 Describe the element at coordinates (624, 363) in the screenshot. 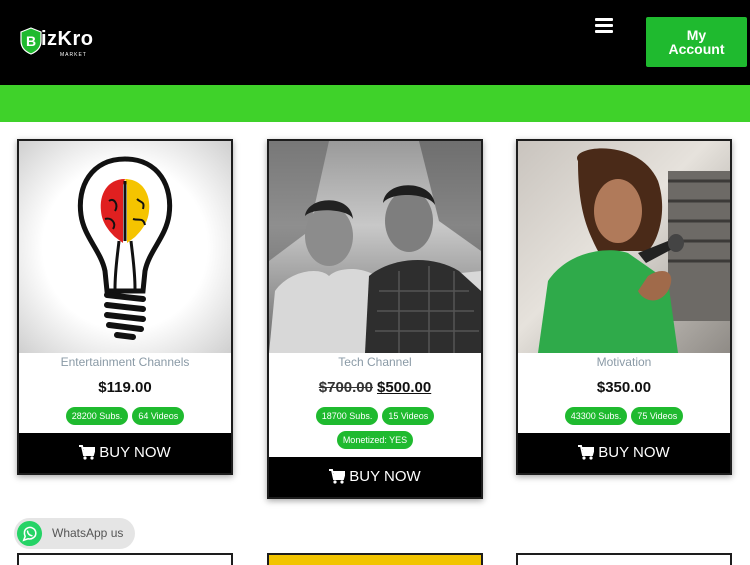

I see `product-category: Motivation` at that location.